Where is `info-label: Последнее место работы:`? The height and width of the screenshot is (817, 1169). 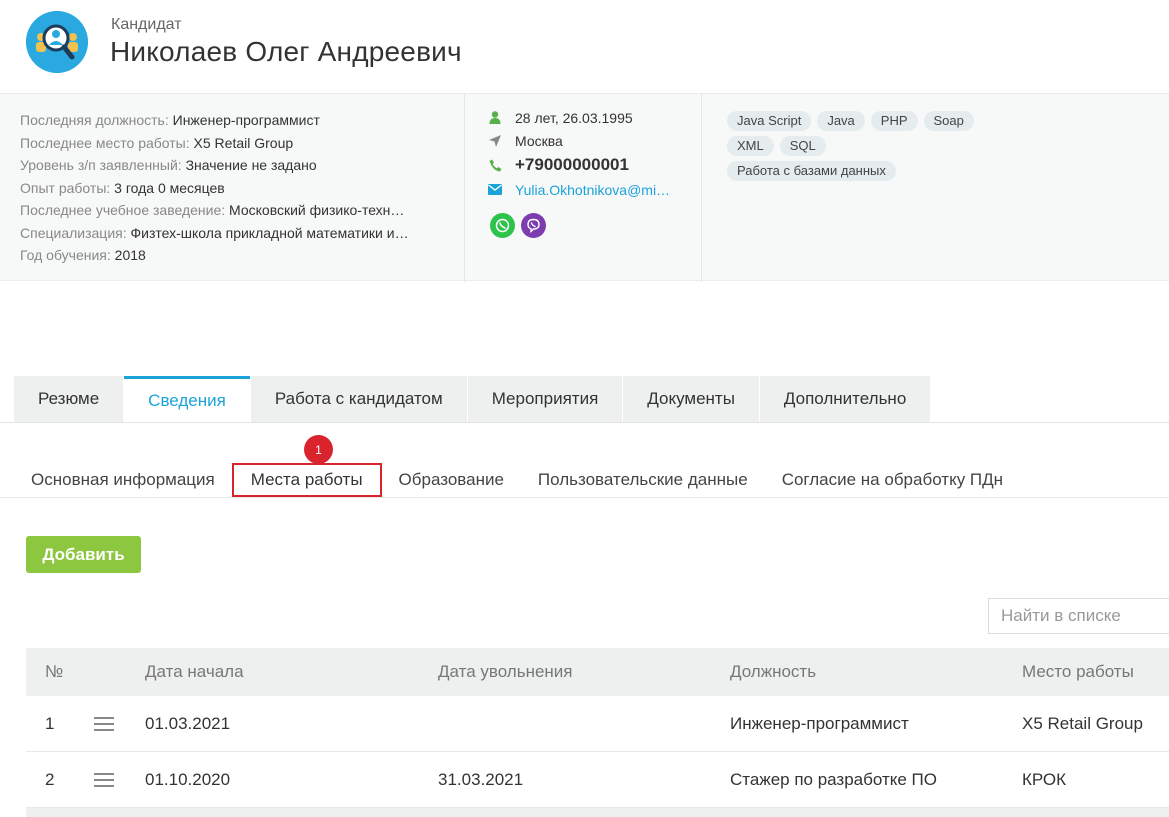
info-label: Последнее место работы: is located at coordinates (105, 142).